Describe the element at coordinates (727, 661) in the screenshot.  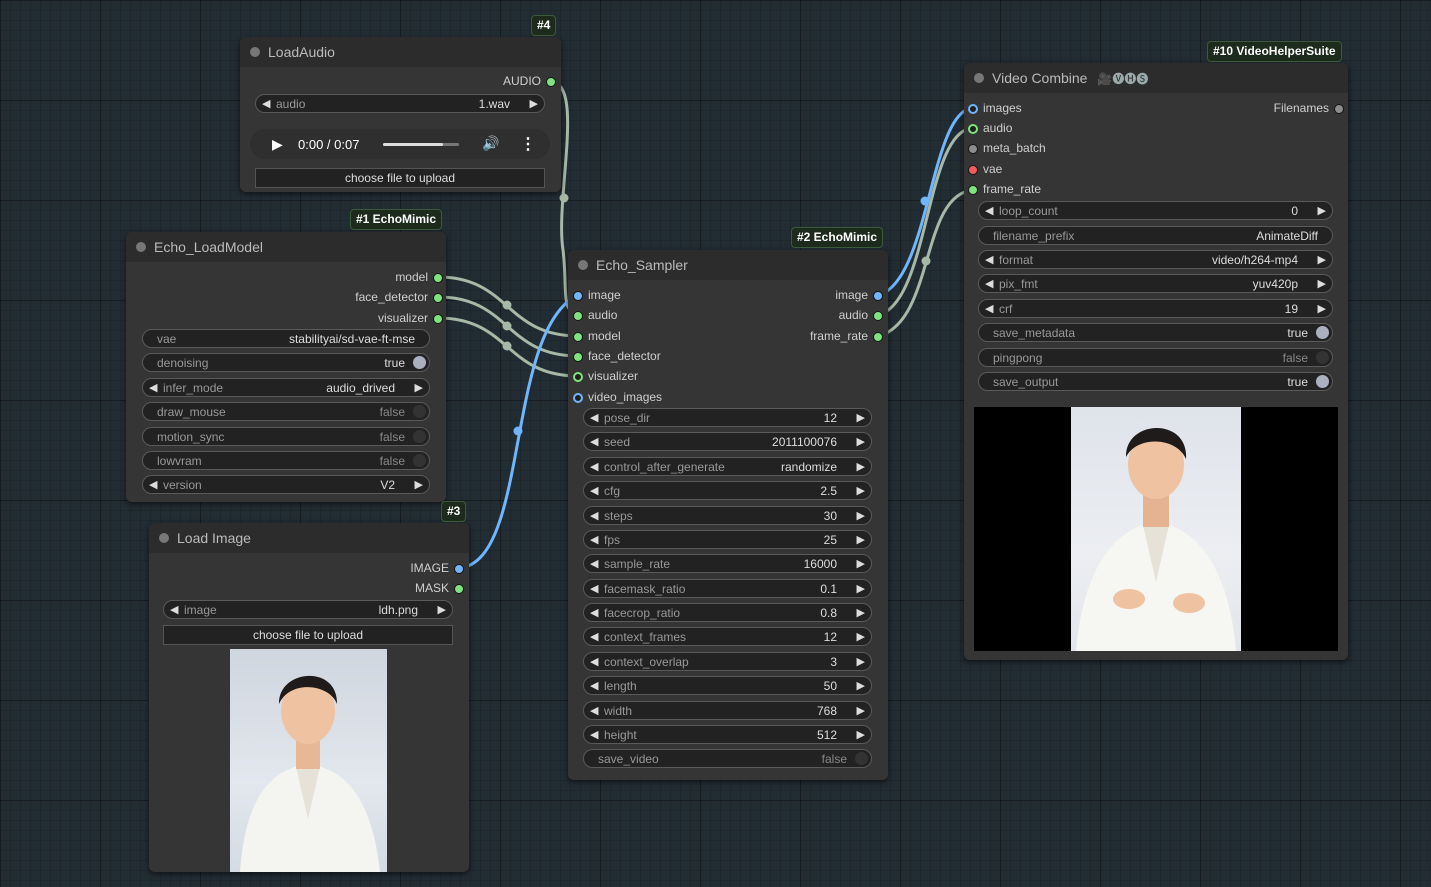
I see `number-context-overlap: ◀ context_overlap 3 ▶` at that location.